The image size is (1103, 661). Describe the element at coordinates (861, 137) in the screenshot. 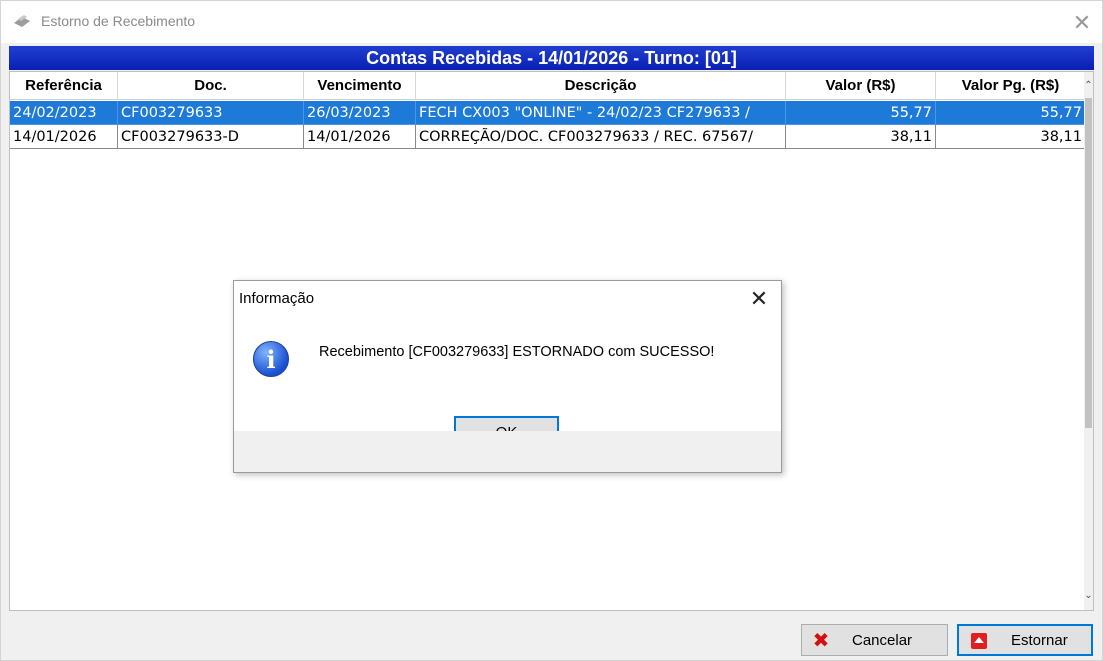

I see `cell-valor: 38,11` at that location.